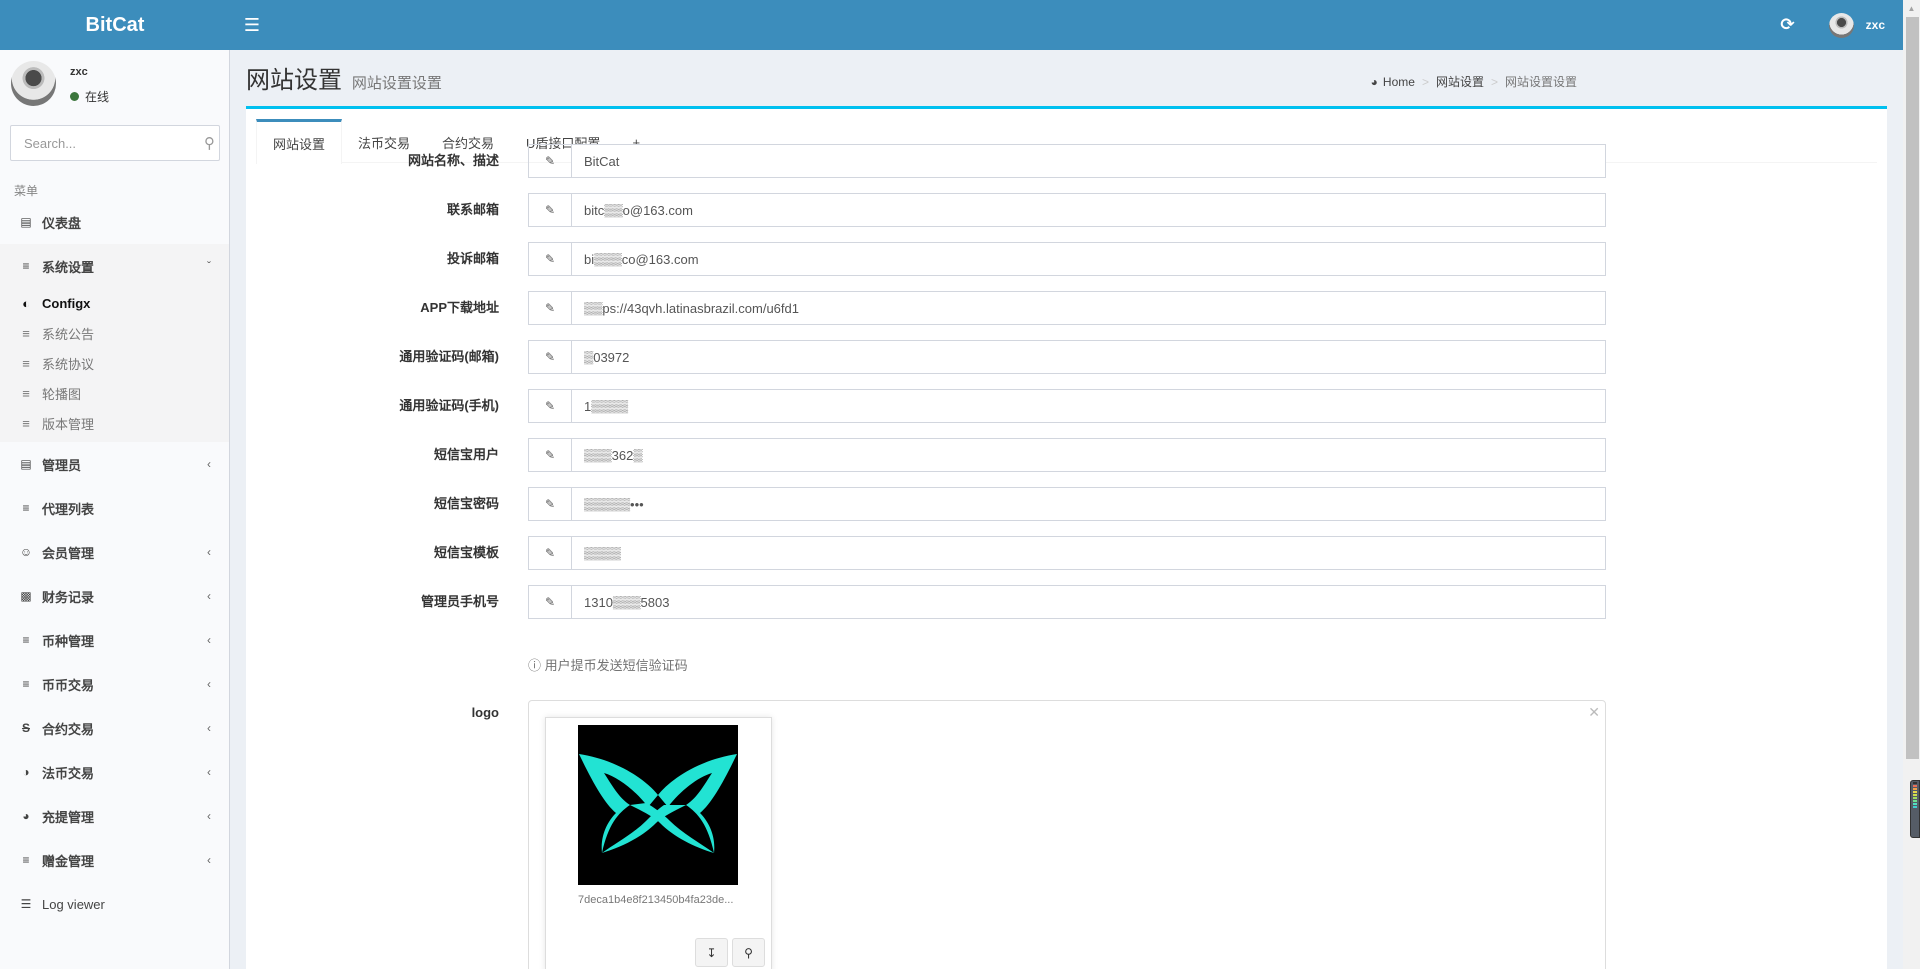  I want to click on sidebar-item-agents: ≡ 代理列表, so click(114, 508).